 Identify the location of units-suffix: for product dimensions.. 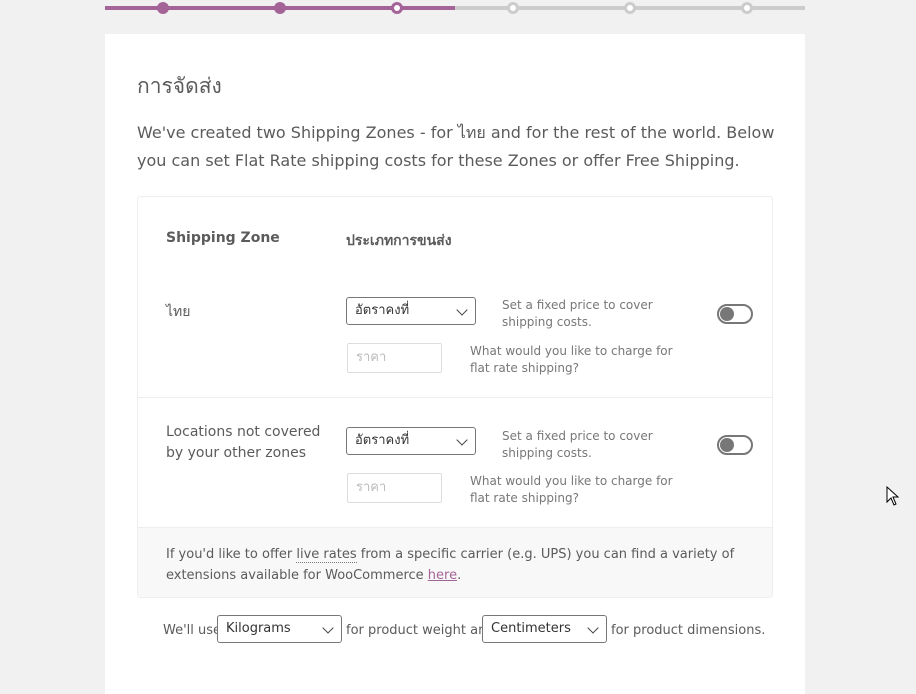
(688, 630).